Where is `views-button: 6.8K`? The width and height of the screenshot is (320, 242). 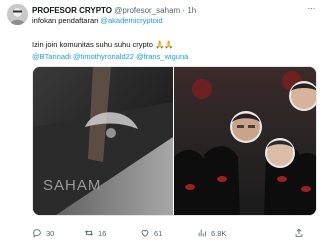 views-button: 6.8K is located at coordinates (211, 233).